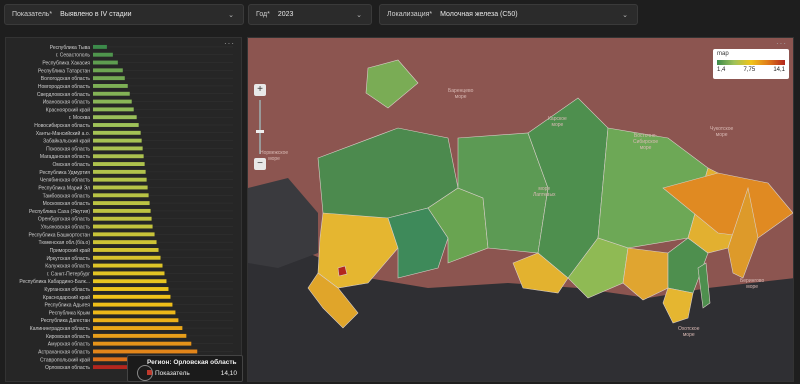 The height and width of the screenshot is (384, 800). Describe the element at coordinates (68, 337) in the screenshot. I see `category-label: Кировская область` at that location.